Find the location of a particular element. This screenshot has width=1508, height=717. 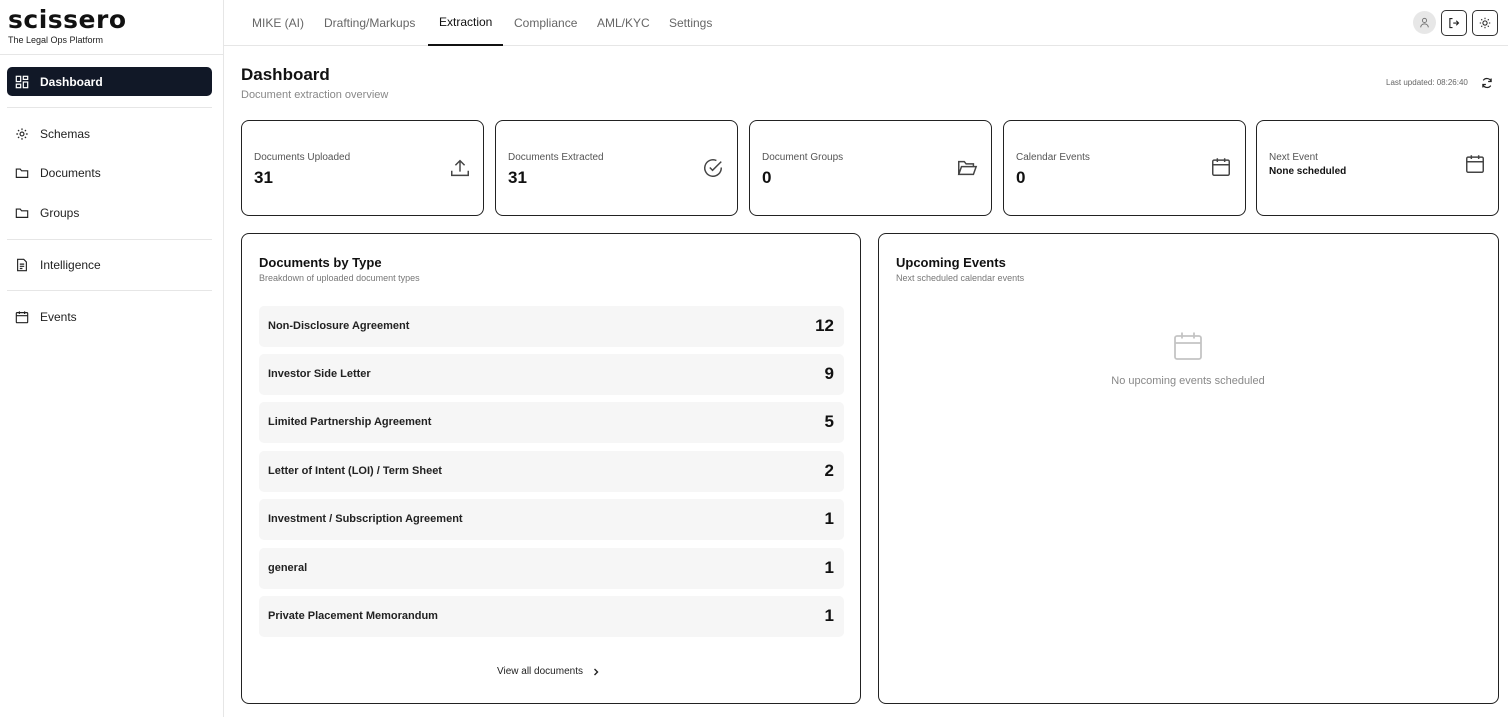

empty-state-message: No upcoming events scheduled is located at coordinates (1188, 381).